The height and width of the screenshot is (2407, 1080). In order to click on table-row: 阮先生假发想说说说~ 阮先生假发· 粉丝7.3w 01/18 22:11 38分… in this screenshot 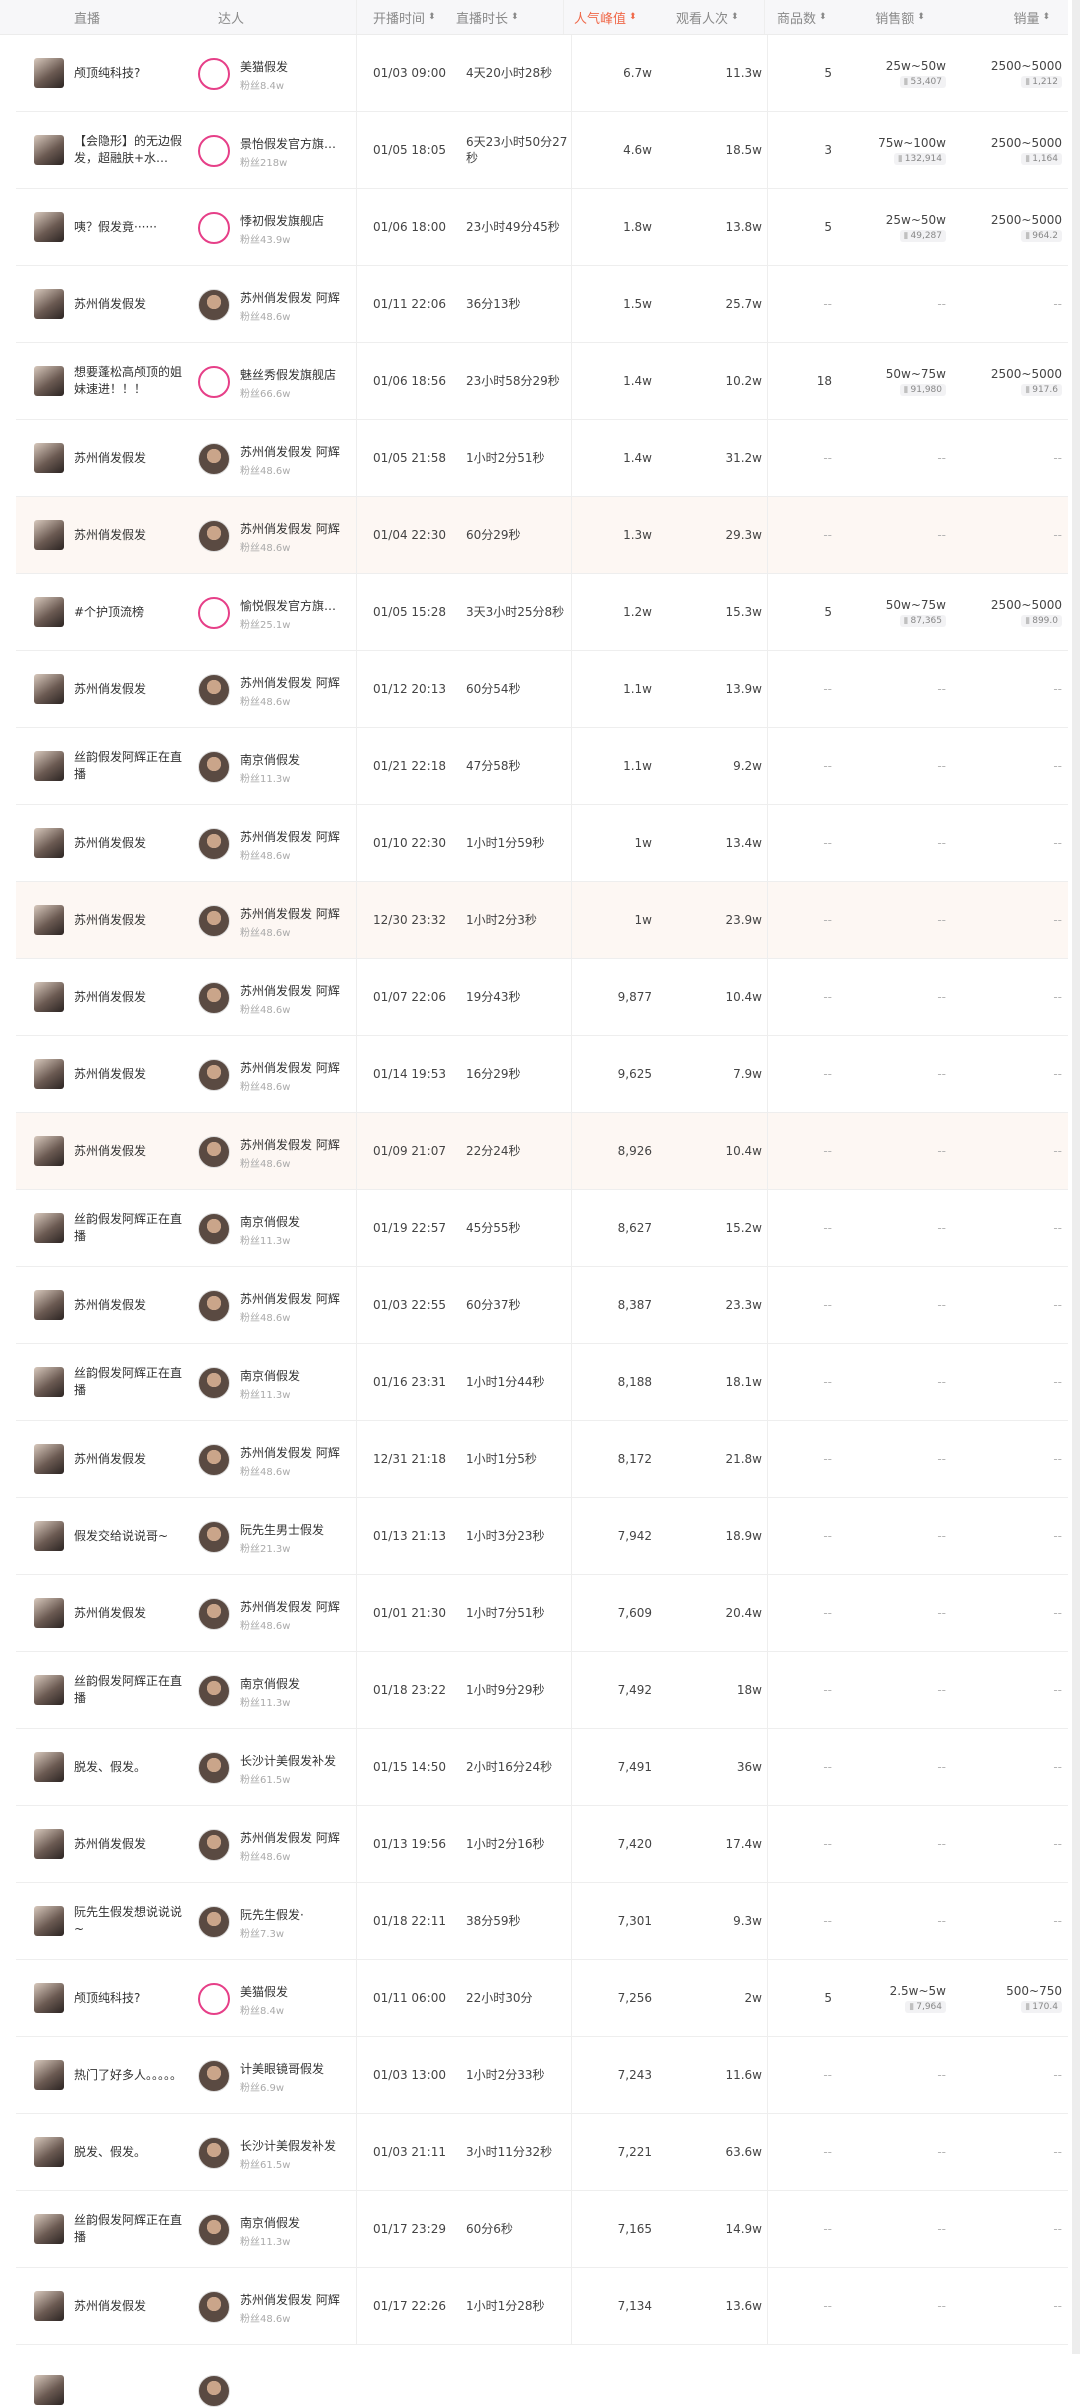, I will do `click(542, 1921)`.